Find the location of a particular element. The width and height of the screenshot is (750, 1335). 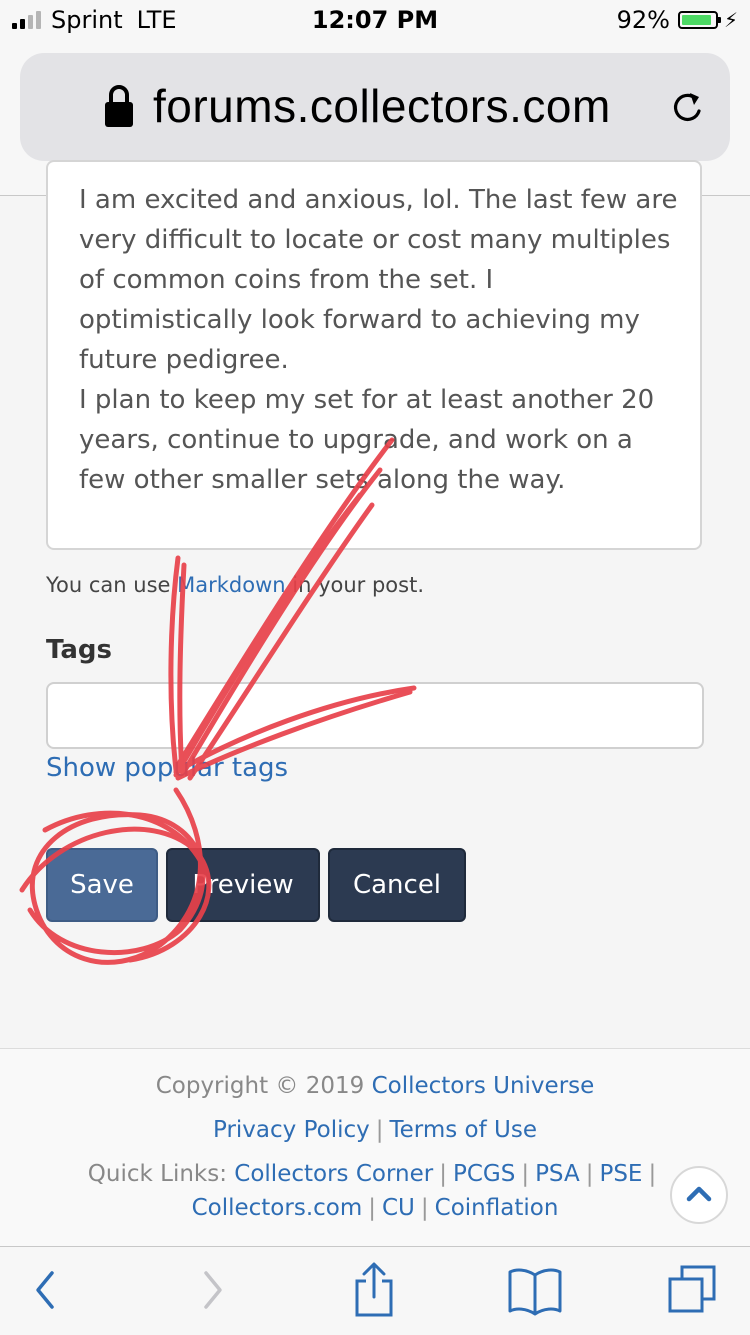

battery-percent: 92% is located at coordinates (643, 20).